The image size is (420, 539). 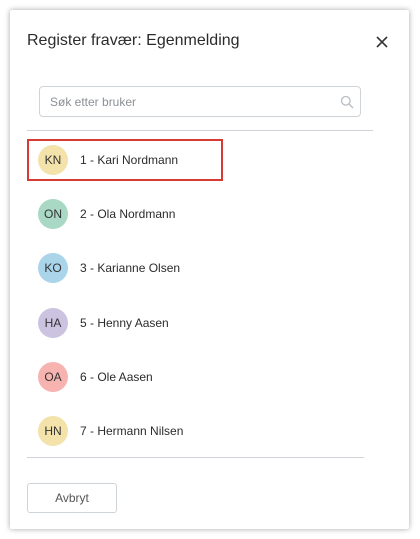 I want to click on dialog-title: Register fravær: Egenmelding, so click(x=133, y=40).